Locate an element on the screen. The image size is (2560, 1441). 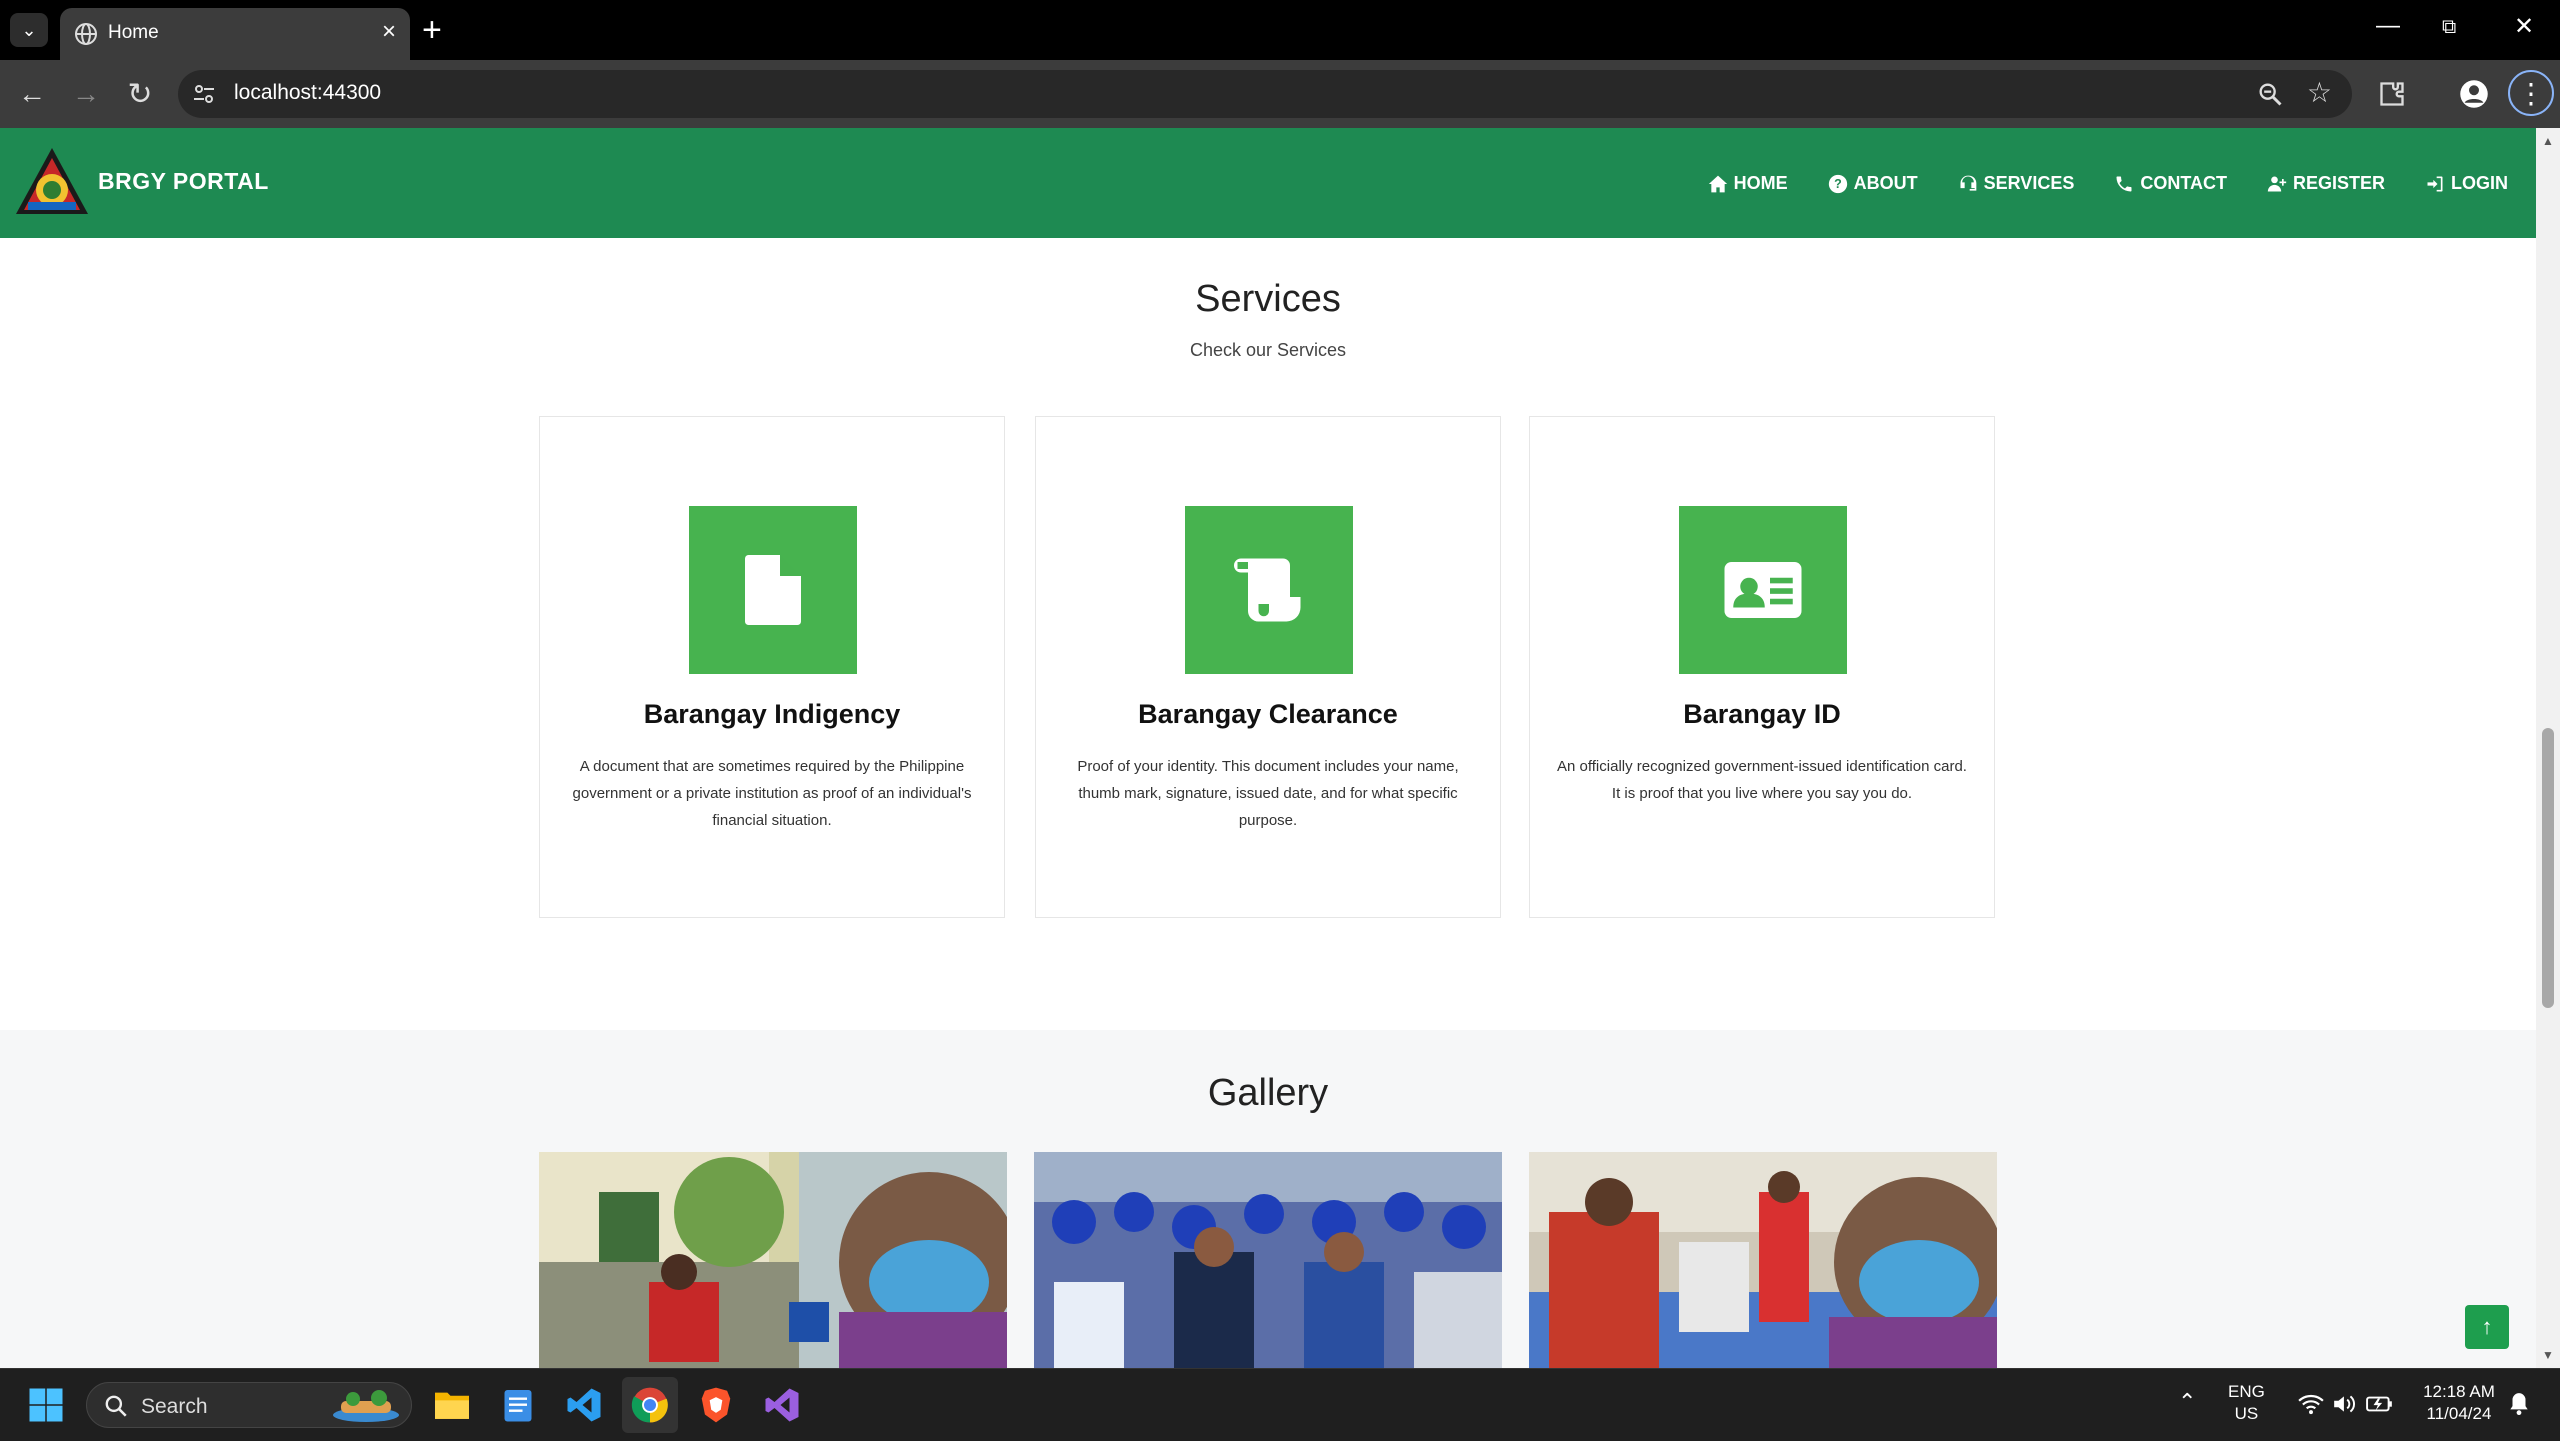
barangay-logo-icon is located at coordinates (52, 181).